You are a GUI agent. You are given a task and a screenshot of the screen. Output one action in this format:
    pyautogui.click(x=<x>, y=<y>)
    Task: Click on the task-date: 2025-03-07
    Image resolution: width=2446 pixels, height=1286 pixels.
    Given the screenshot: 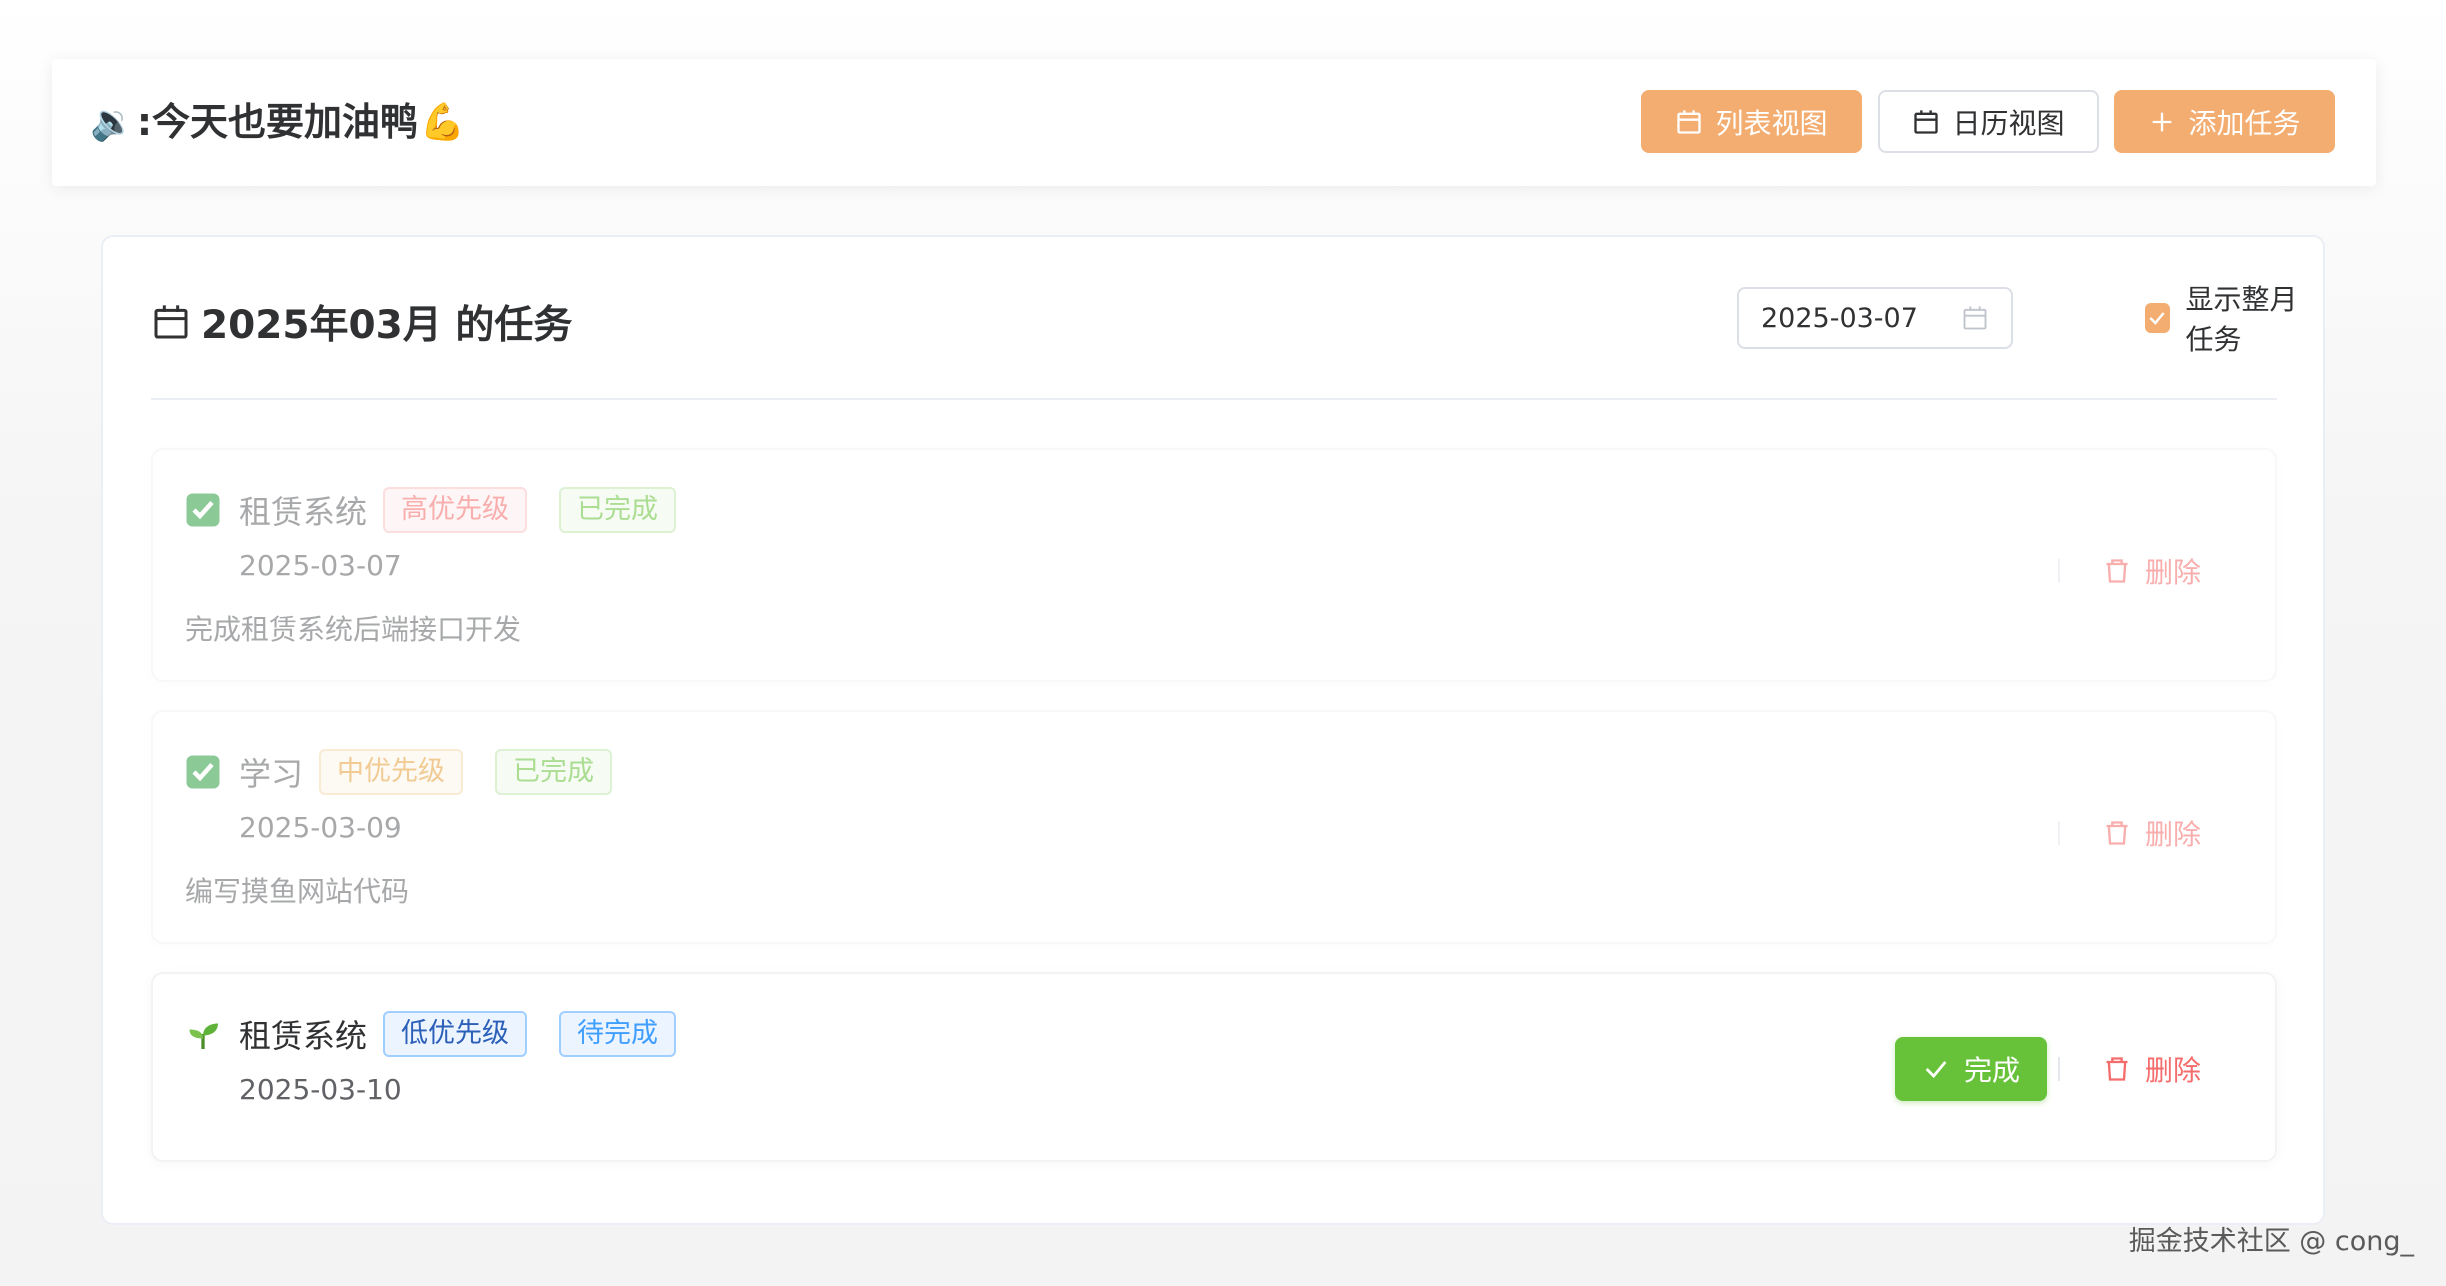 What is the action you would take?
    pyautogui.click(x=320, y=565)
    